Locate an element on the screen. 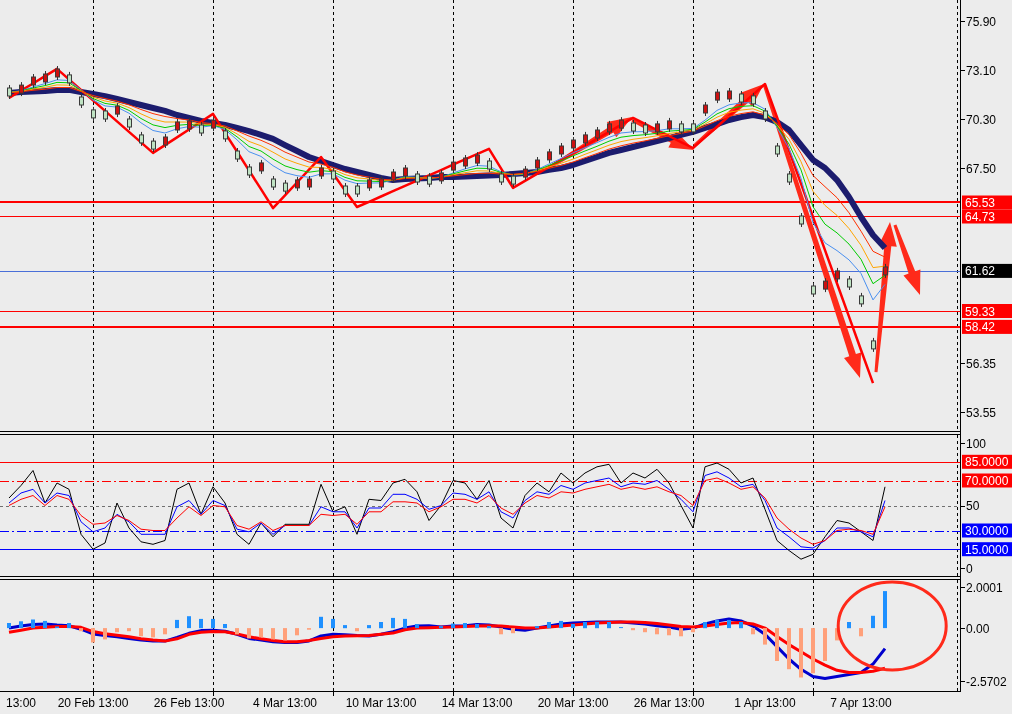 Image resolution: width=1012 pixels, height=714 pixels. time-axis-label: 20 Feb 13:00 is located at coordinates (93, 703).